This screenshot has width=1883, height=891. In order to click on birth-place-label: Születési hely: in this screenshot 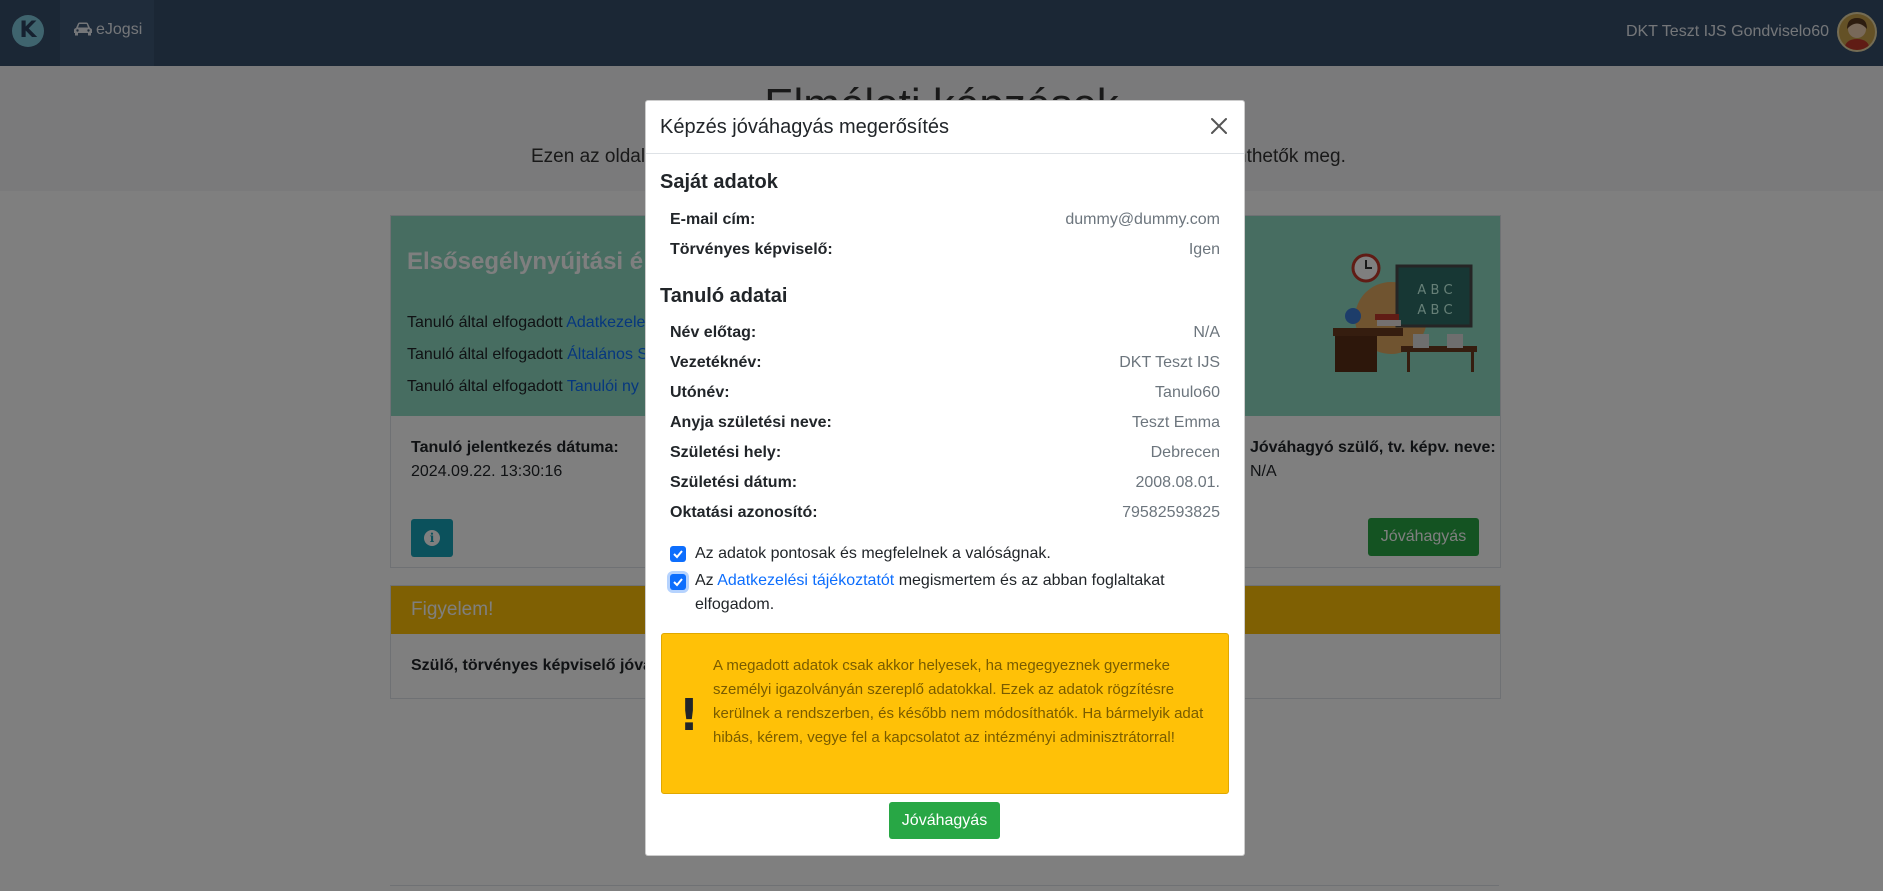, I will do `click(726, 452)`.